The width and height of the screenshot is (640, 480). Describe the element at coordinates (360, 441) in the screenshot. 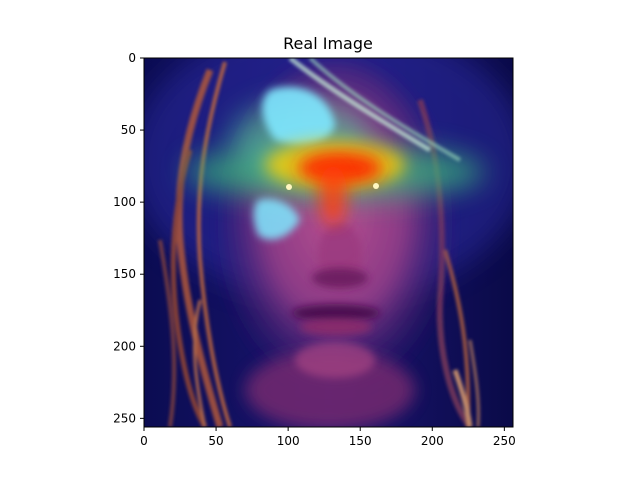

I see `x-tick-label: 150` at that location.